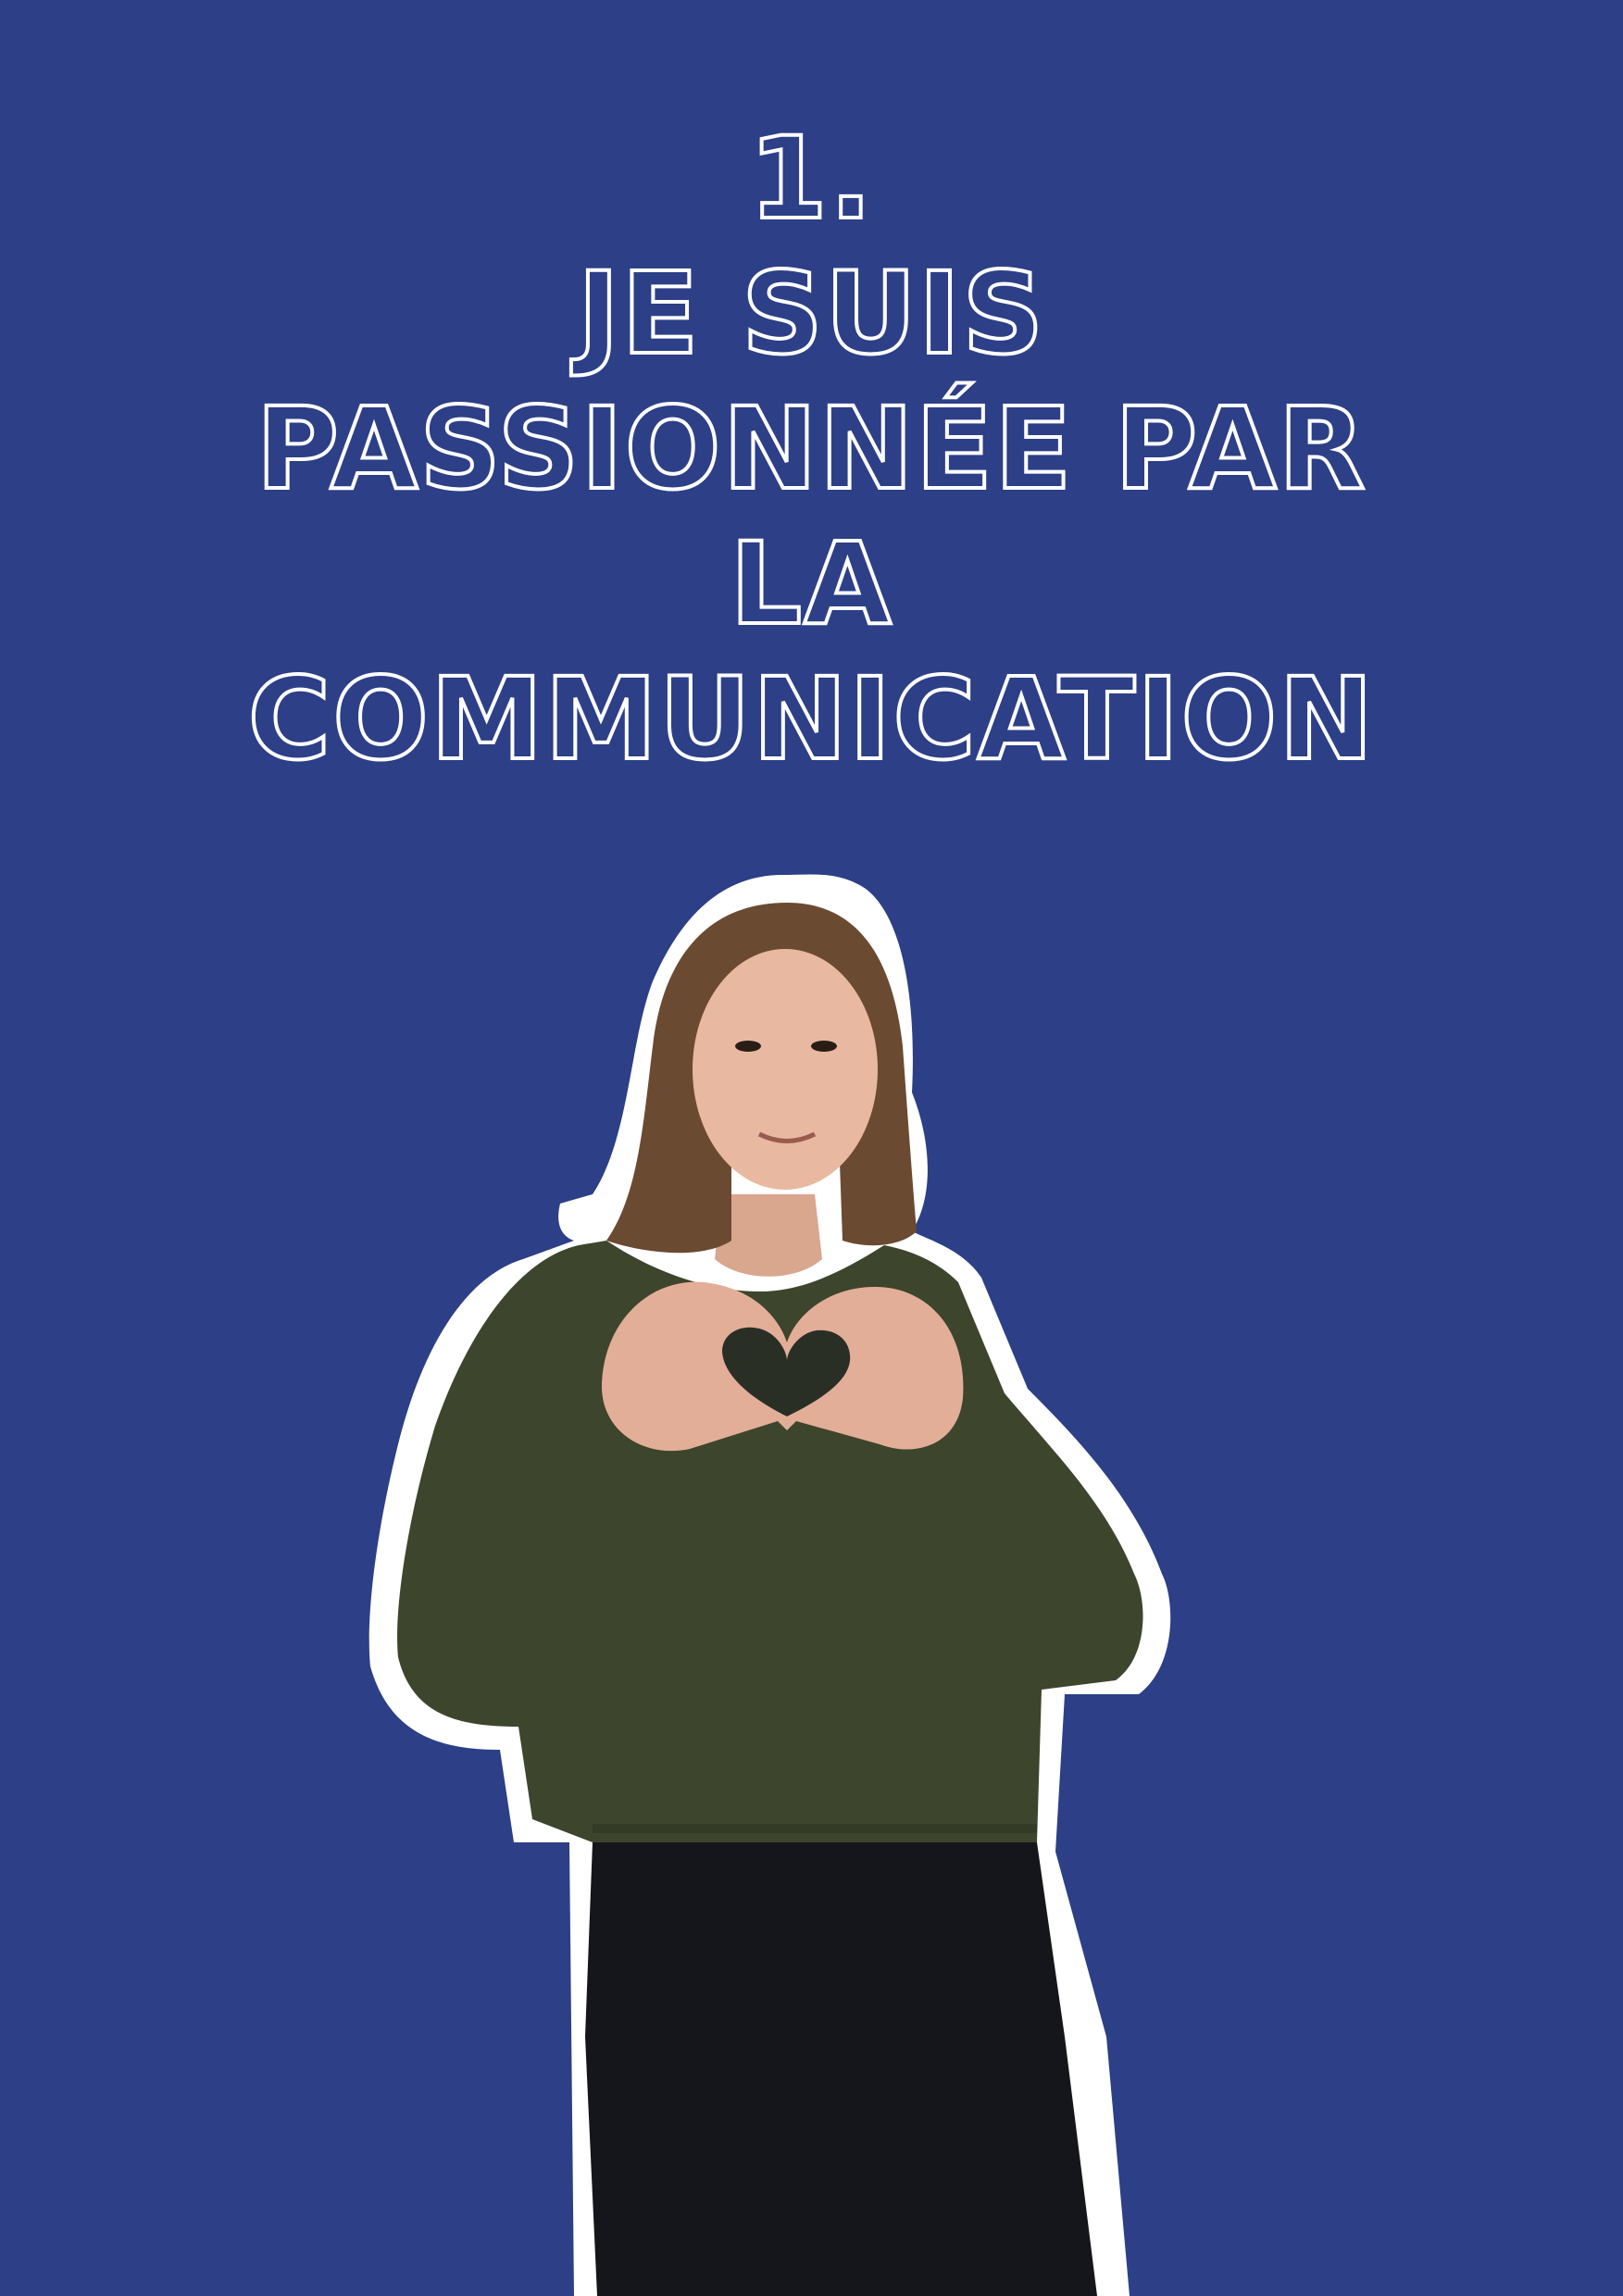 The height and width of the screenshot is (2296, 1623). What do you see at coordinates (748, 1046) in the screenshot?
I see `left-eye` at bounding box center [748, 1046].